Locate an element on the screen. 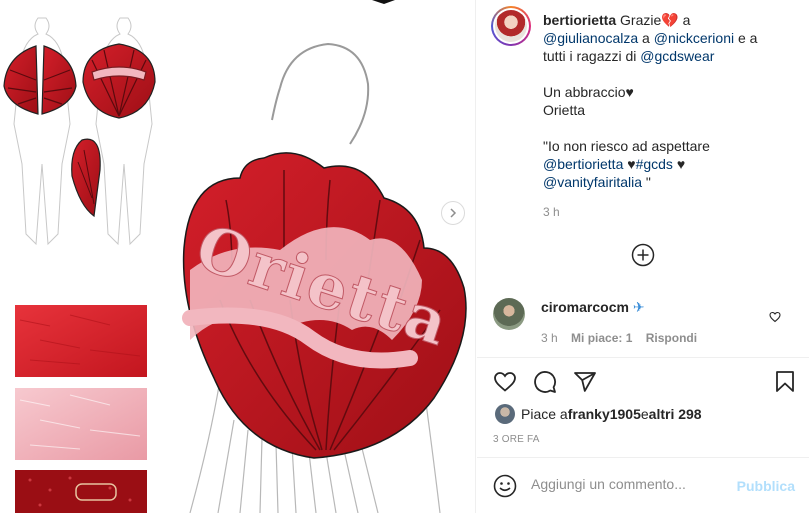 The width and height of the screenshot is (809, 513). mention-link: @gcdswear is located at coordinates (677, 56).